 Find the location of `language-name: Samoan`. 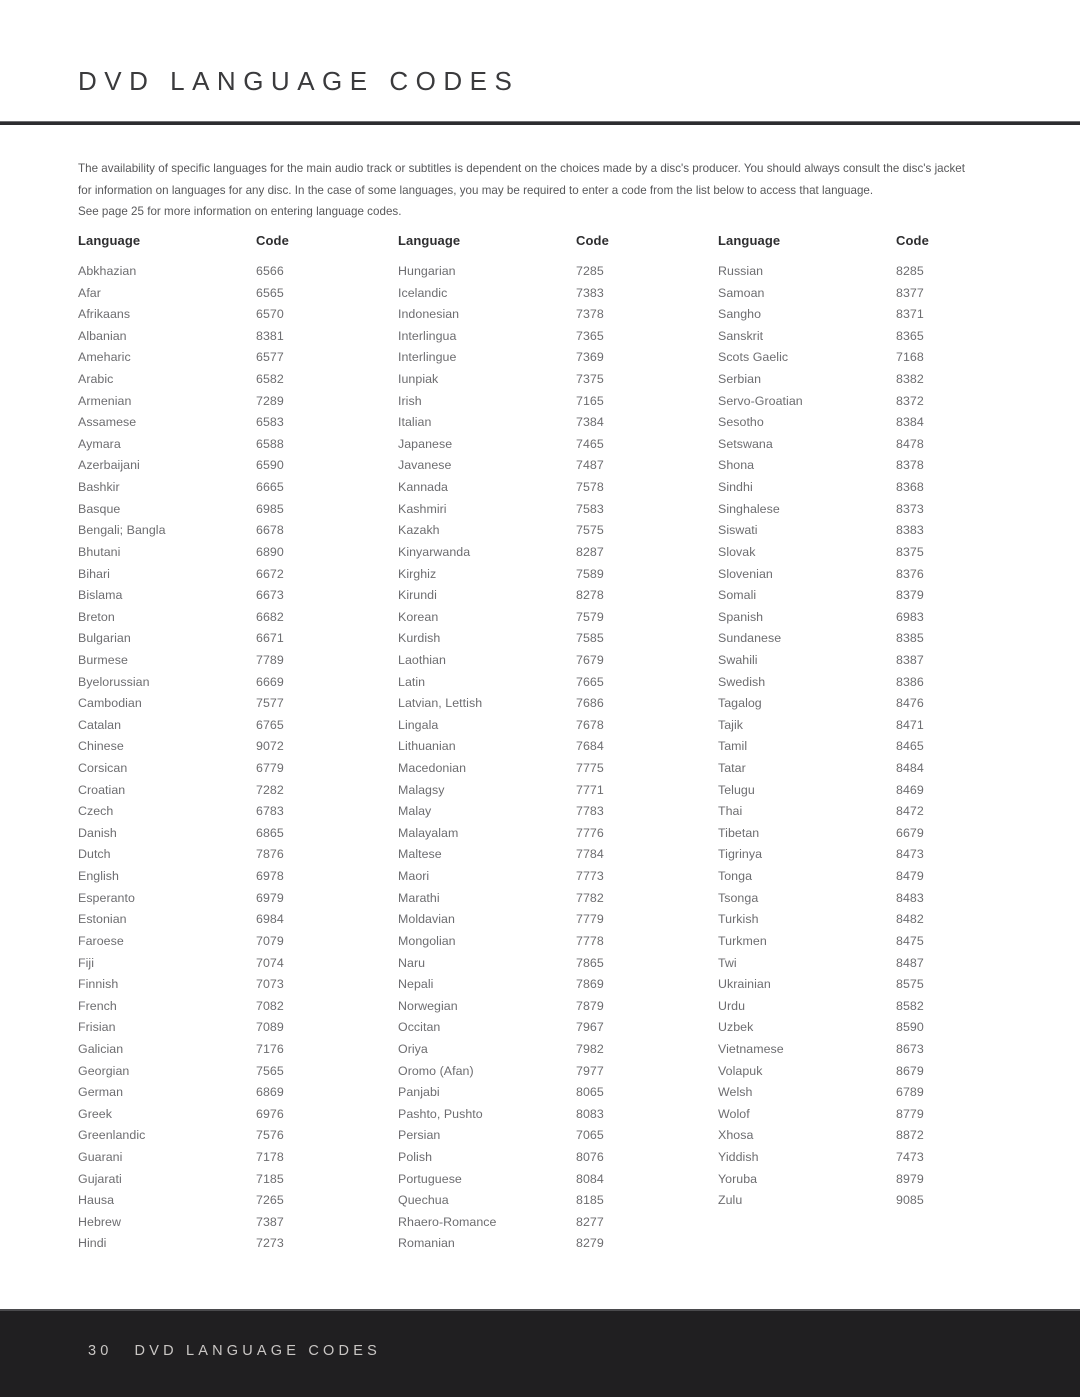

language-name: Samoan is located at coordinates (741, 292).